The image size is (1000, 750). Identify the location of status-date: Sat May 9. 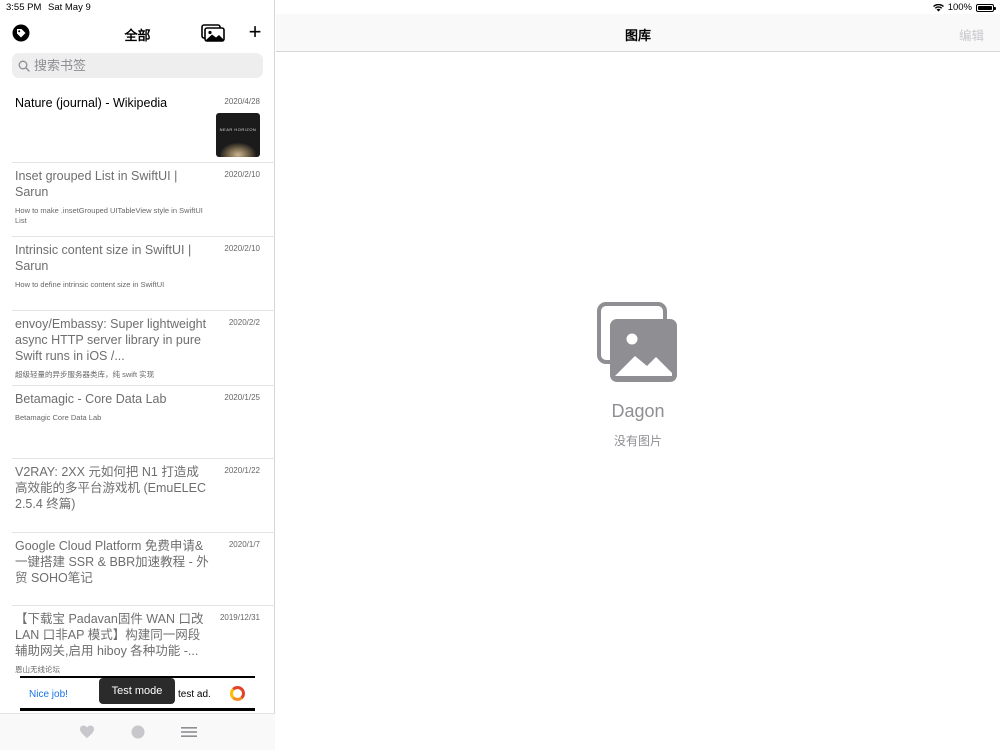
(69, 7).